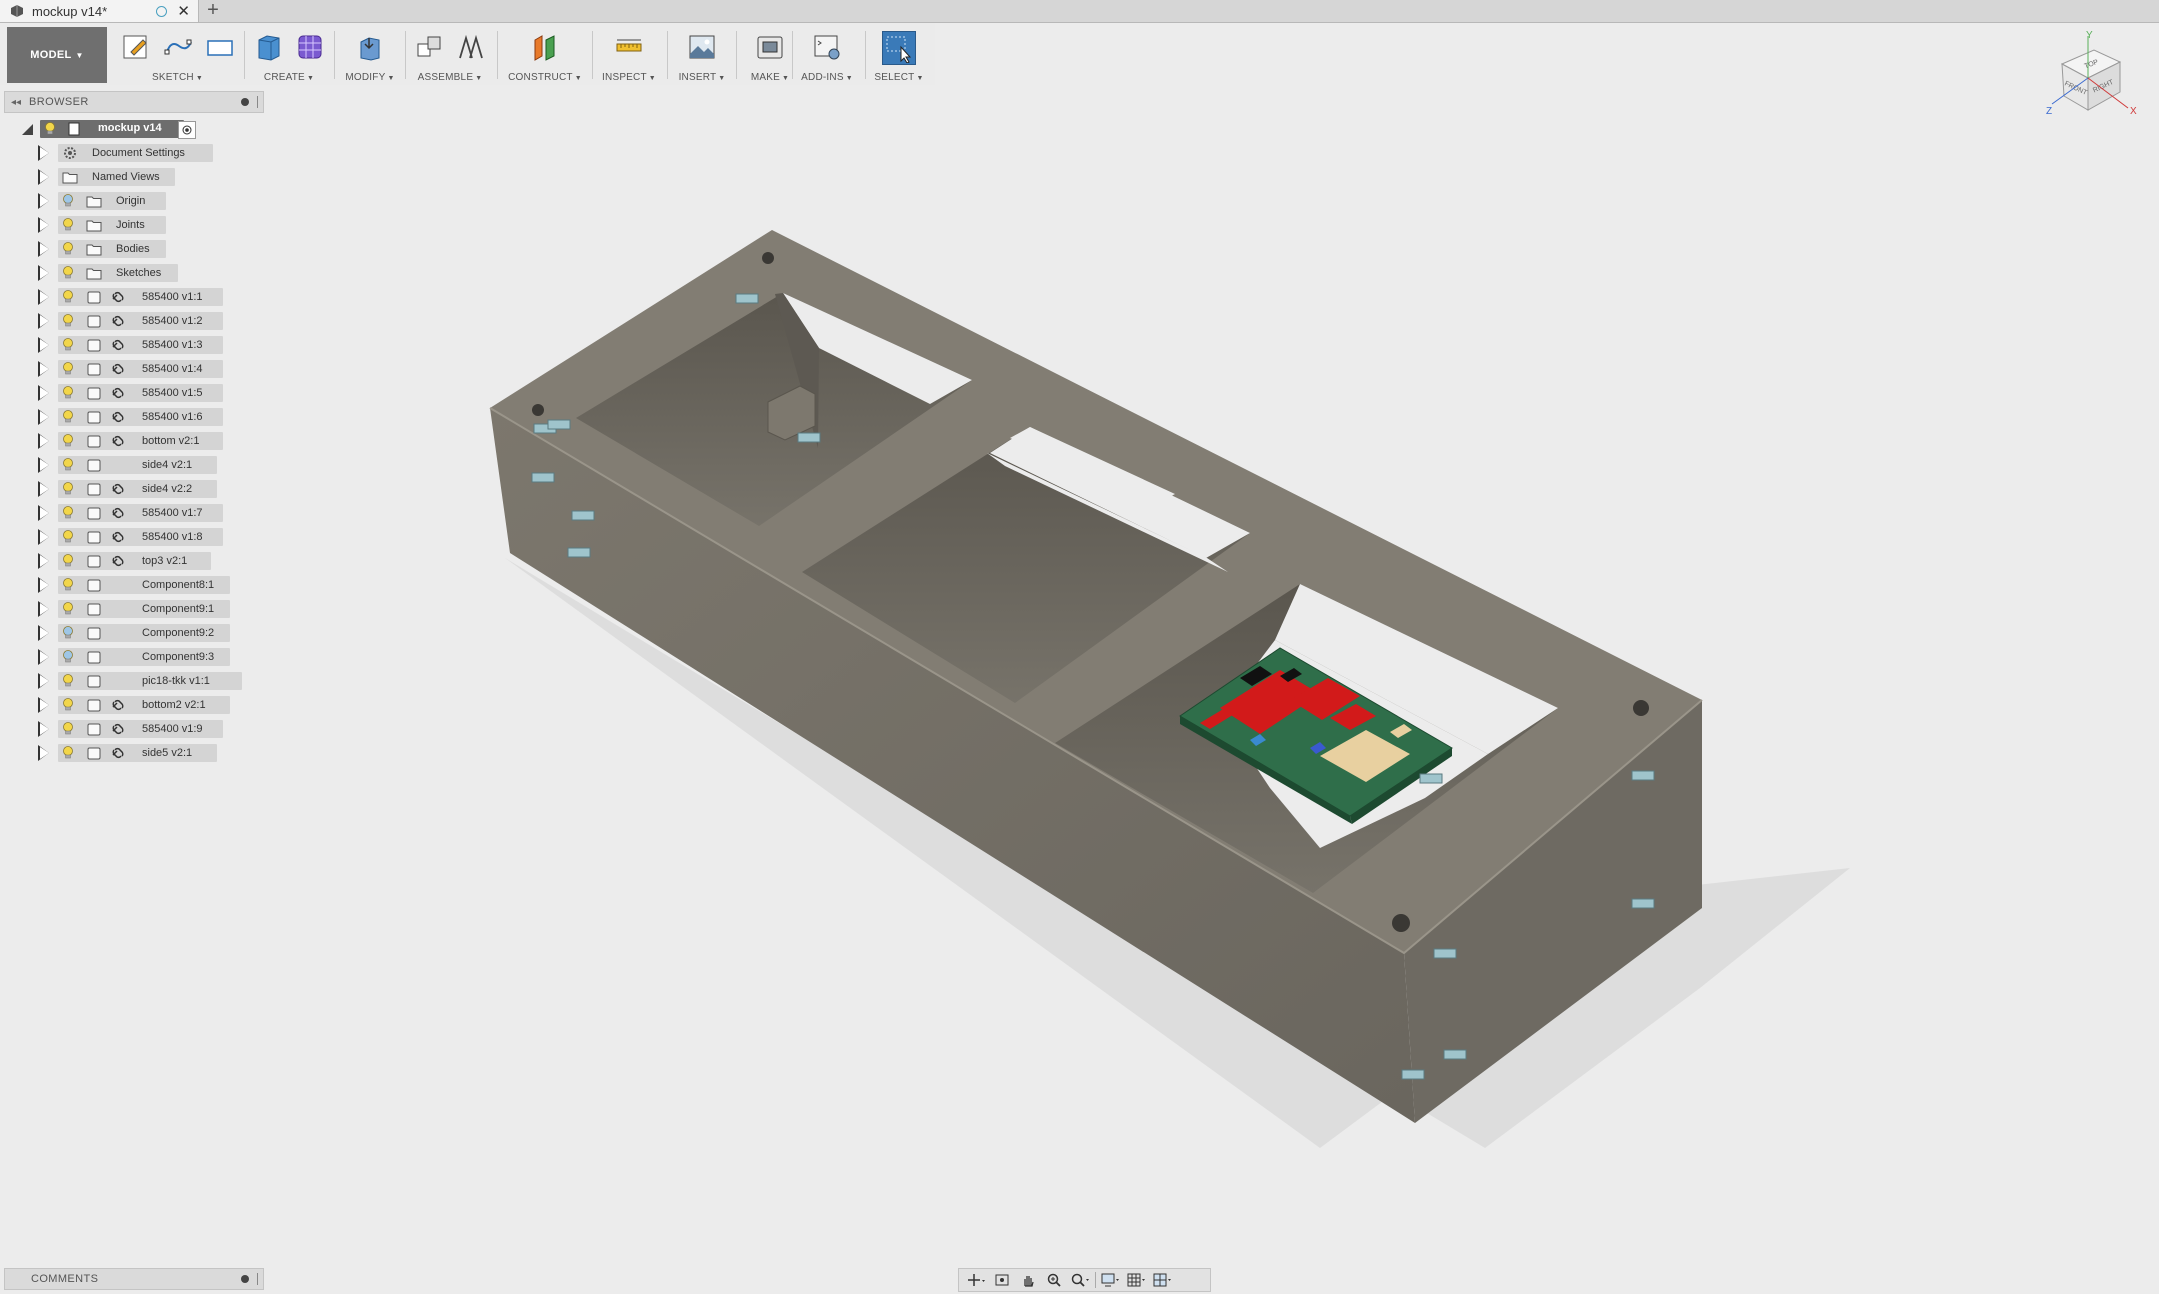 The width and height of the screenshot is (2159, 1294). I want to click on toolbar-group-add-ins: ADD-INS ▼, so click(827, 56).